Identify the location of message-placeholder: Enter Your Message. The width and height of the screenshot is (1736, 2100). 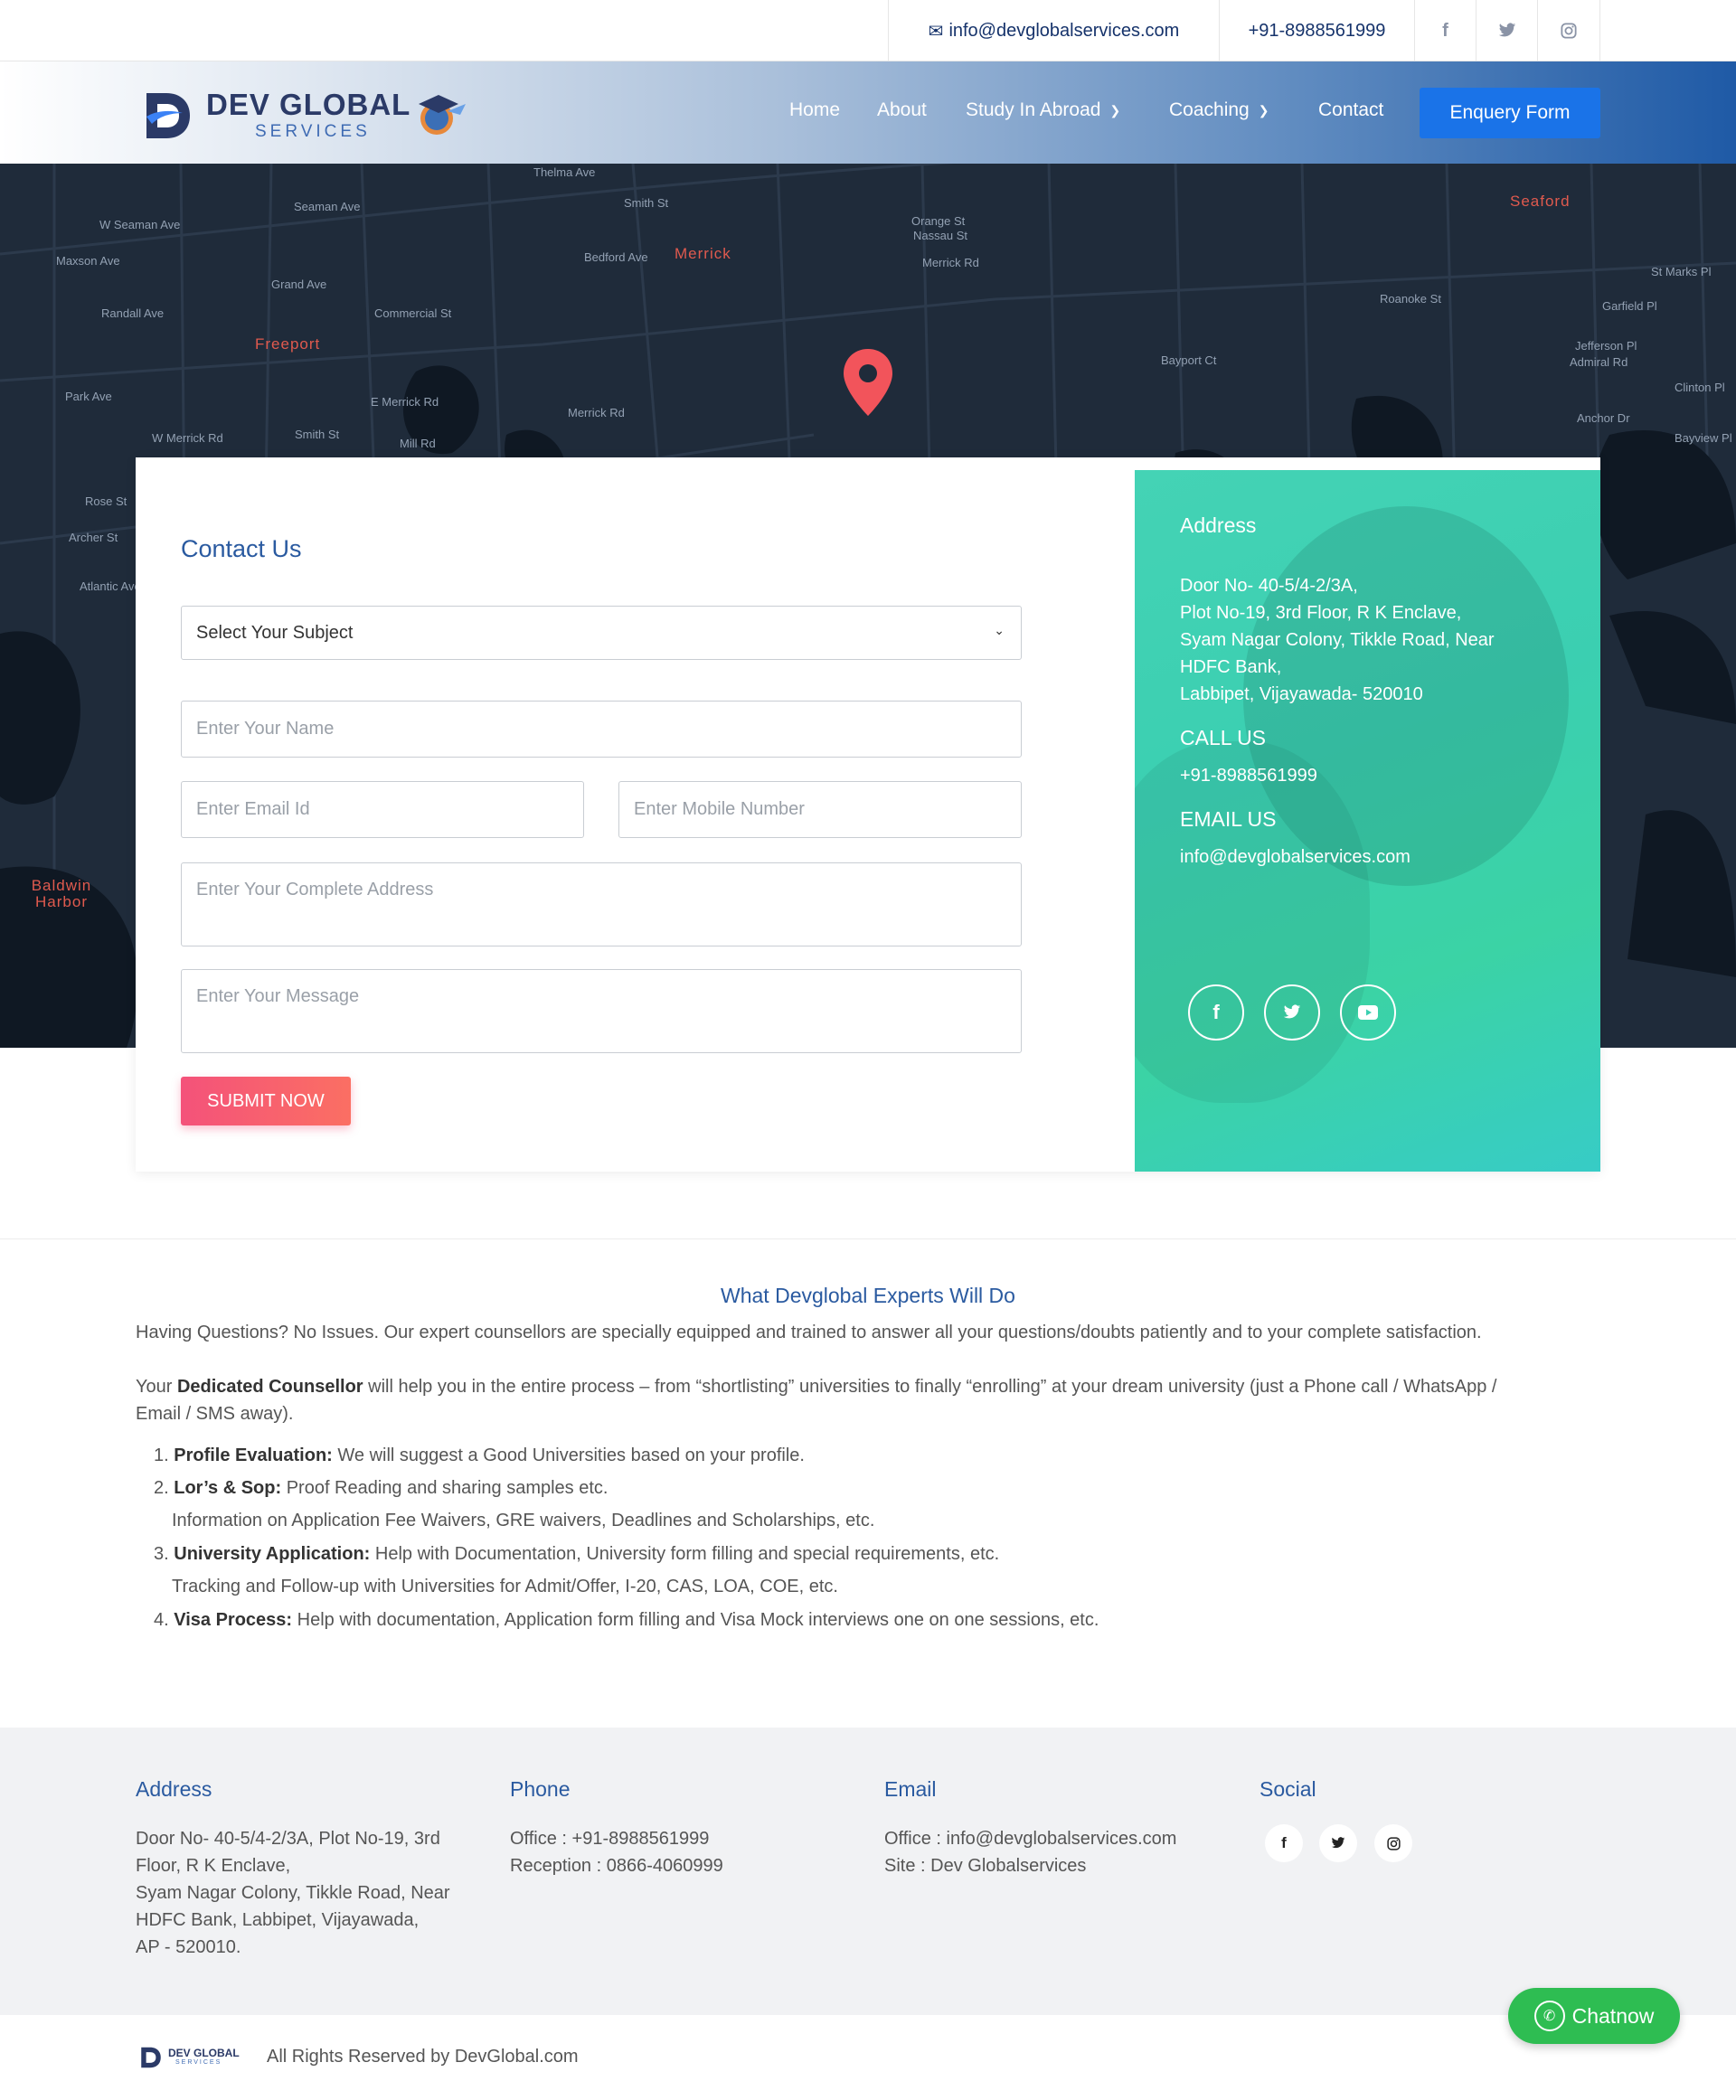
(278, 996).